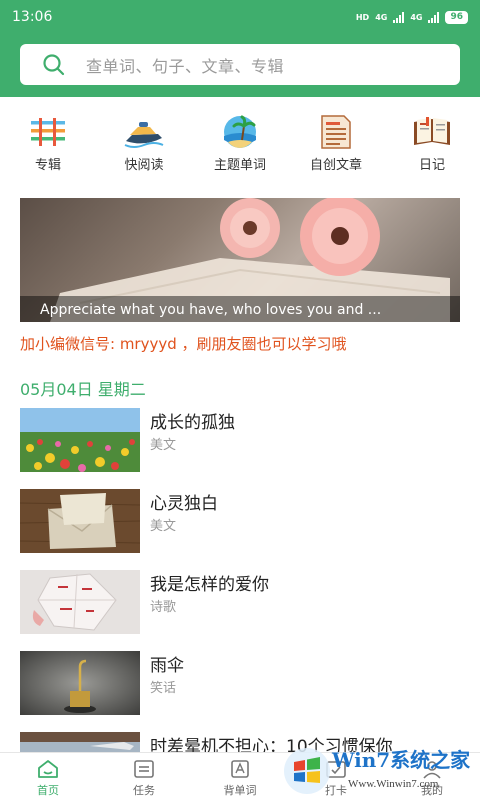  What do you see at coordinates (83, 389) in the screenshot?
I see `date-heading: 05月04日 星期二` at bounding box center [83, 389].